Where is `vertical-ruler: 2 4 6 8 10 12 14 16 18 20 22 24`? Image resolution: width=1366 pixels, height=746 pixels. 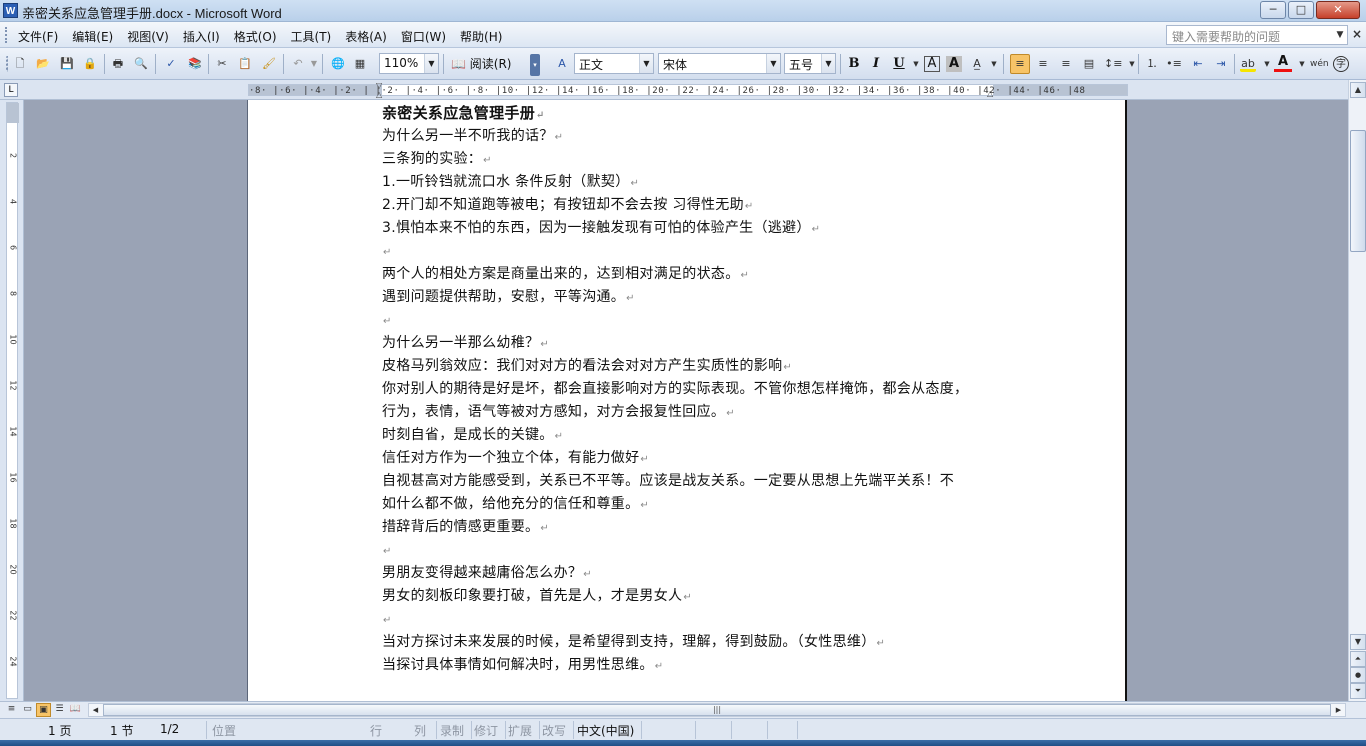
vertical-ruler: 2 4 6 8 10 12 14 16 18 20 22 24 is located at coordinates (12, 400).